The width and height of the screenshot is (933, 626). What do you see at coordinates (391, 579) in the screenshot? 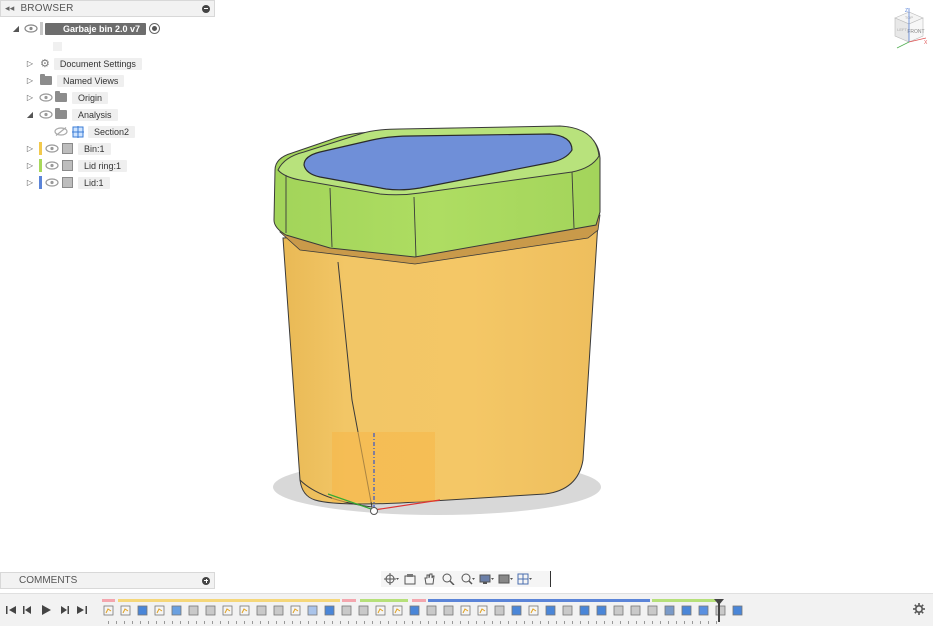
I see `orbit-icon` at bounding box center [391, 579].